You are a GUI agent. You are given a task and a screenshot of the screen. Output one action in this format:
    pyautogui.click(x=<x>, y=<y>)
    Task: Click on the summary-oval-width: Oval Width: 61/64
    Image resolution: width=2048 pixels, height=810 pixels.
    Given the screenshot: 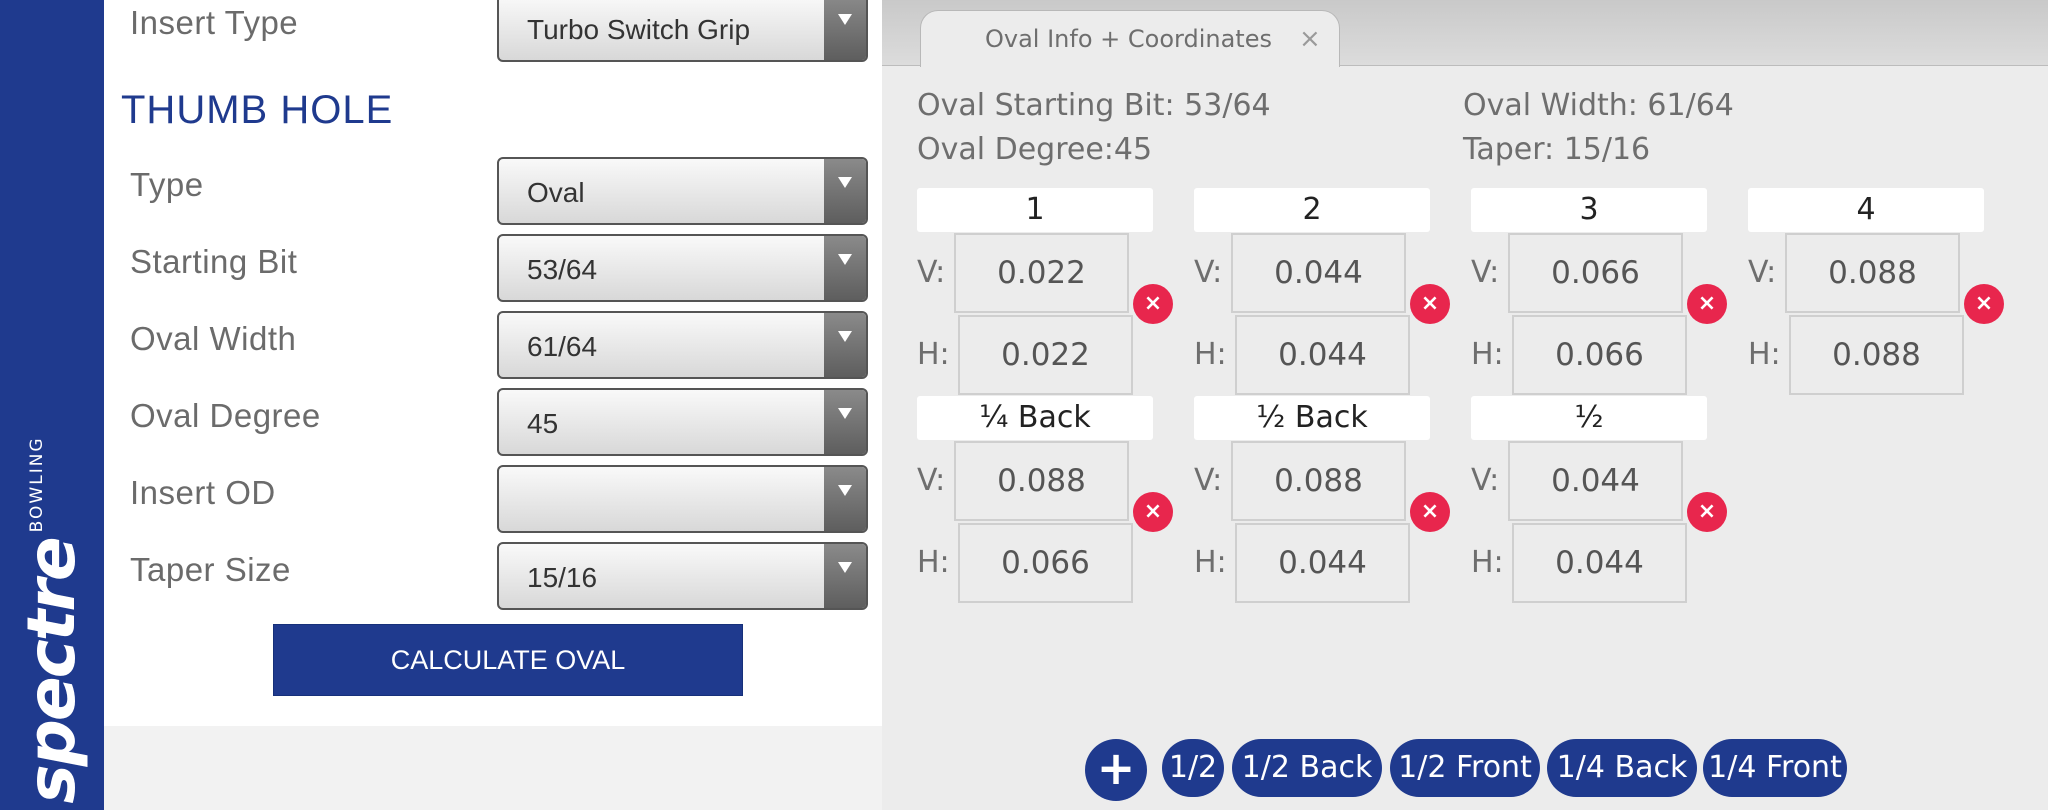 What is the action you would take?
    pyautogui.click(x=1598, y=105)
    